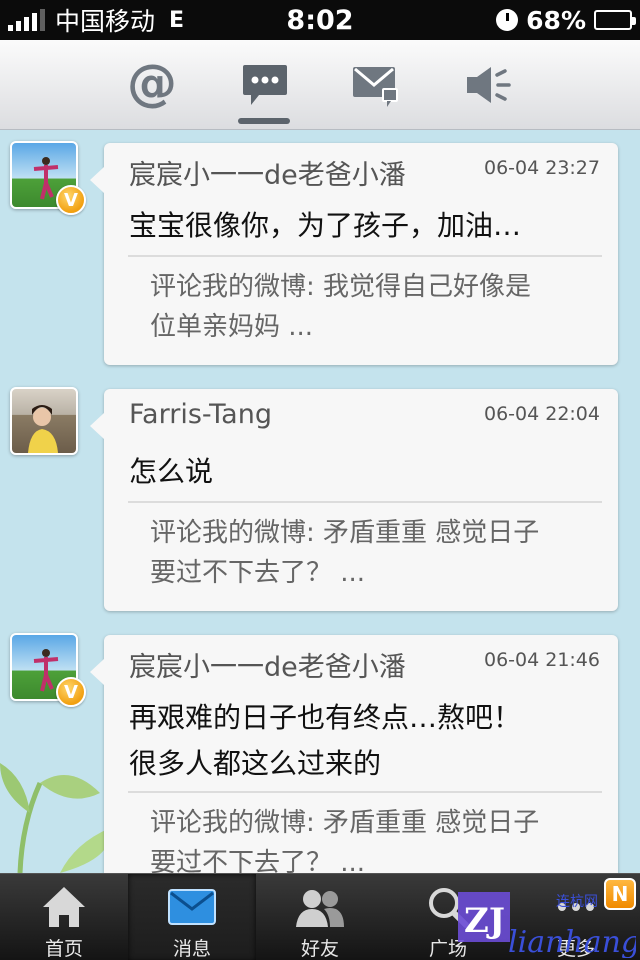 The image size is (640, 960). Describe the element at coordinates (171, 471) in the screenshot. I see `comment-text: 怎么说` at that location.